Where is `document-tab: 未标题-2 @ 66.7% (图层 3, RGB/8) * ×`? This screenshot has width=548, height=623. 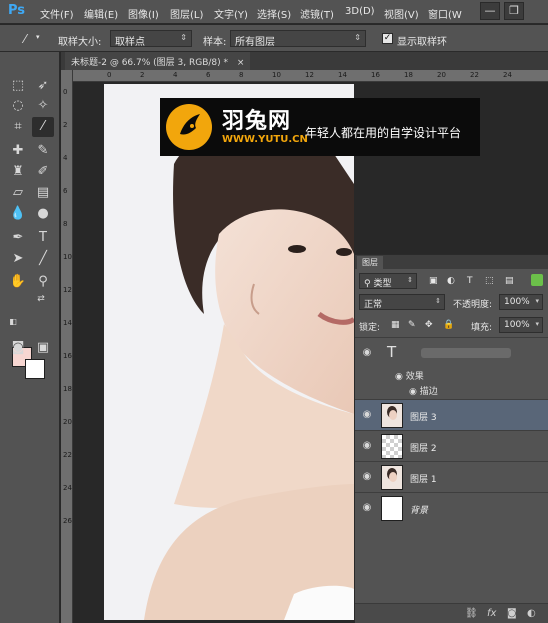 document-tab: 未标题-2 @ 66.7% (图层 3, RGB/8) * × is located at coordinates (158, 61).